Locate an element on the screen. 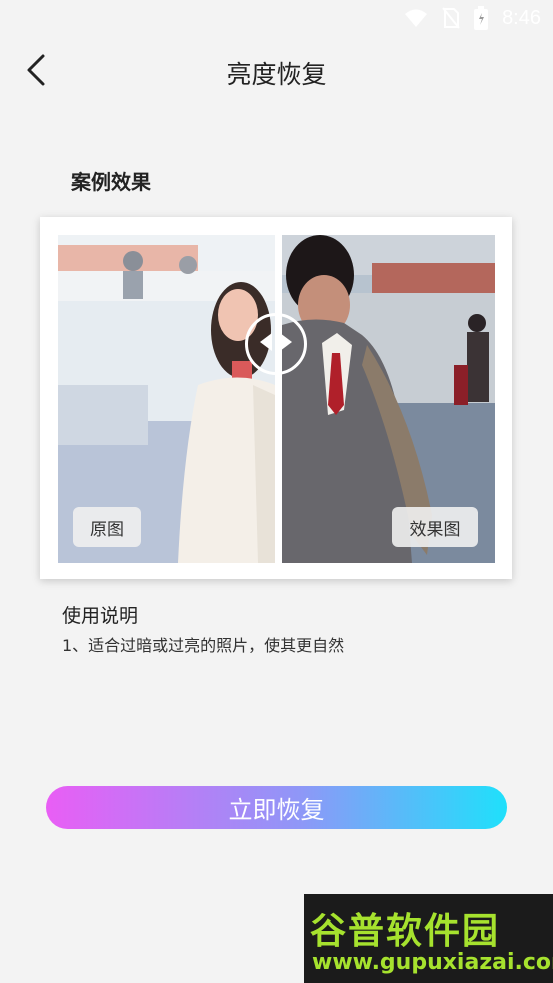  example-section-title: 案例效果 is located at coordinates (111, 182).